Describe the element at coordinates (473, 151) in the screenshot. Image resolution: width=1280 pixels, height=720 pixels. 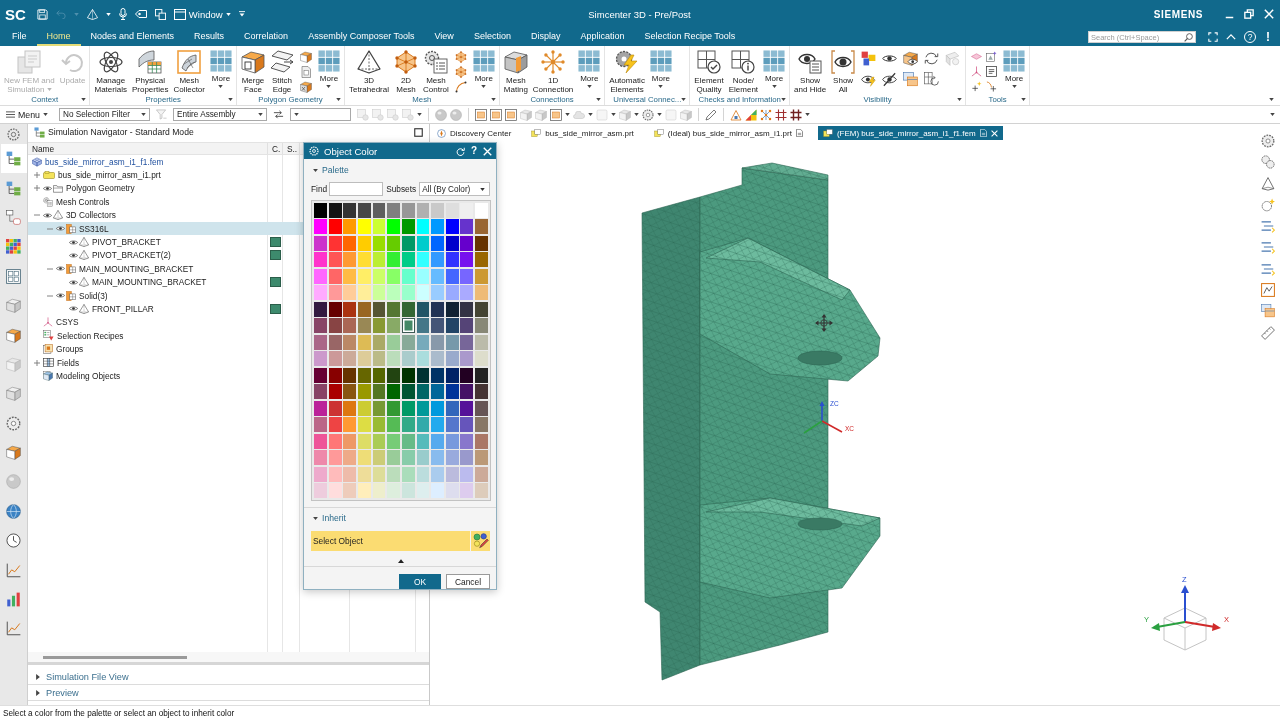
I see `help-button: ?` at that location.